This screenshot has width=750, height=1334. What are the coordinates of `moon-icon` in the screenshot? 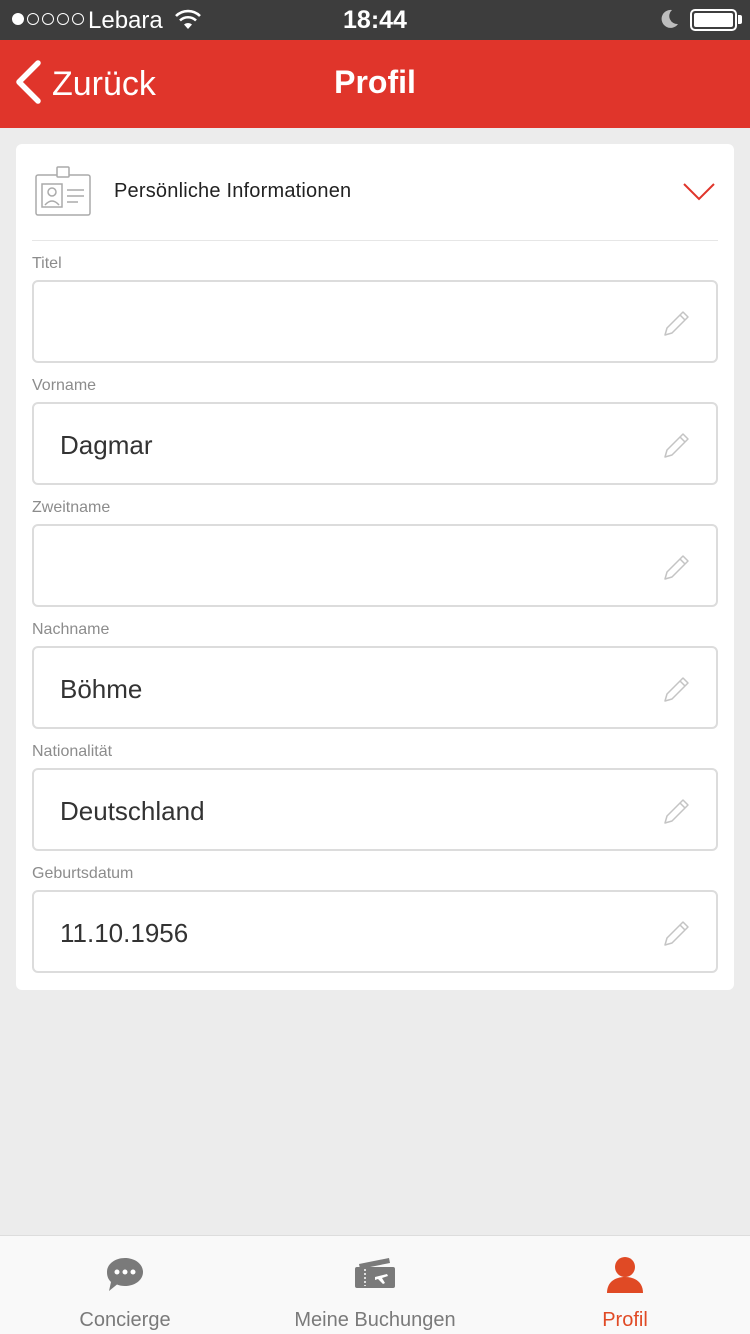 It's located at (669, 21).